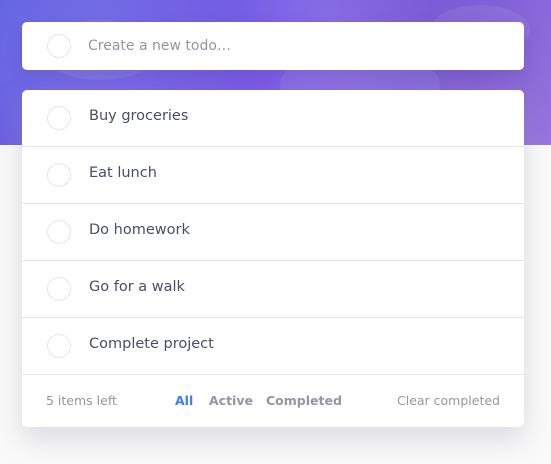 This screenshot has height=464, width=551. What do you see at coordinates (231, 400) in the screenshot?
I see `filter-active: Active` at bounding box center [231, 400].